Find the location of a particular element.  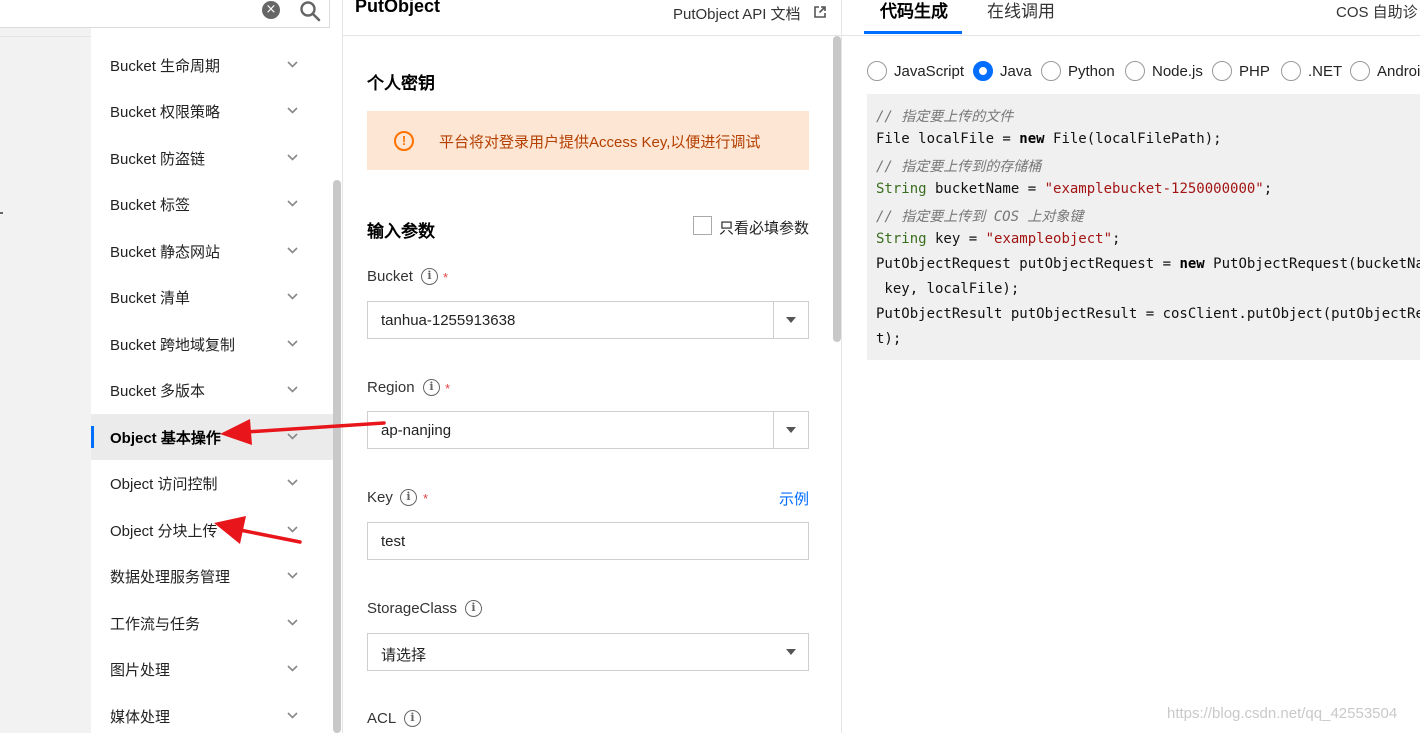

sidebar-item-object-multipart: Object 分块上传 is located at coordinates (212, 530).